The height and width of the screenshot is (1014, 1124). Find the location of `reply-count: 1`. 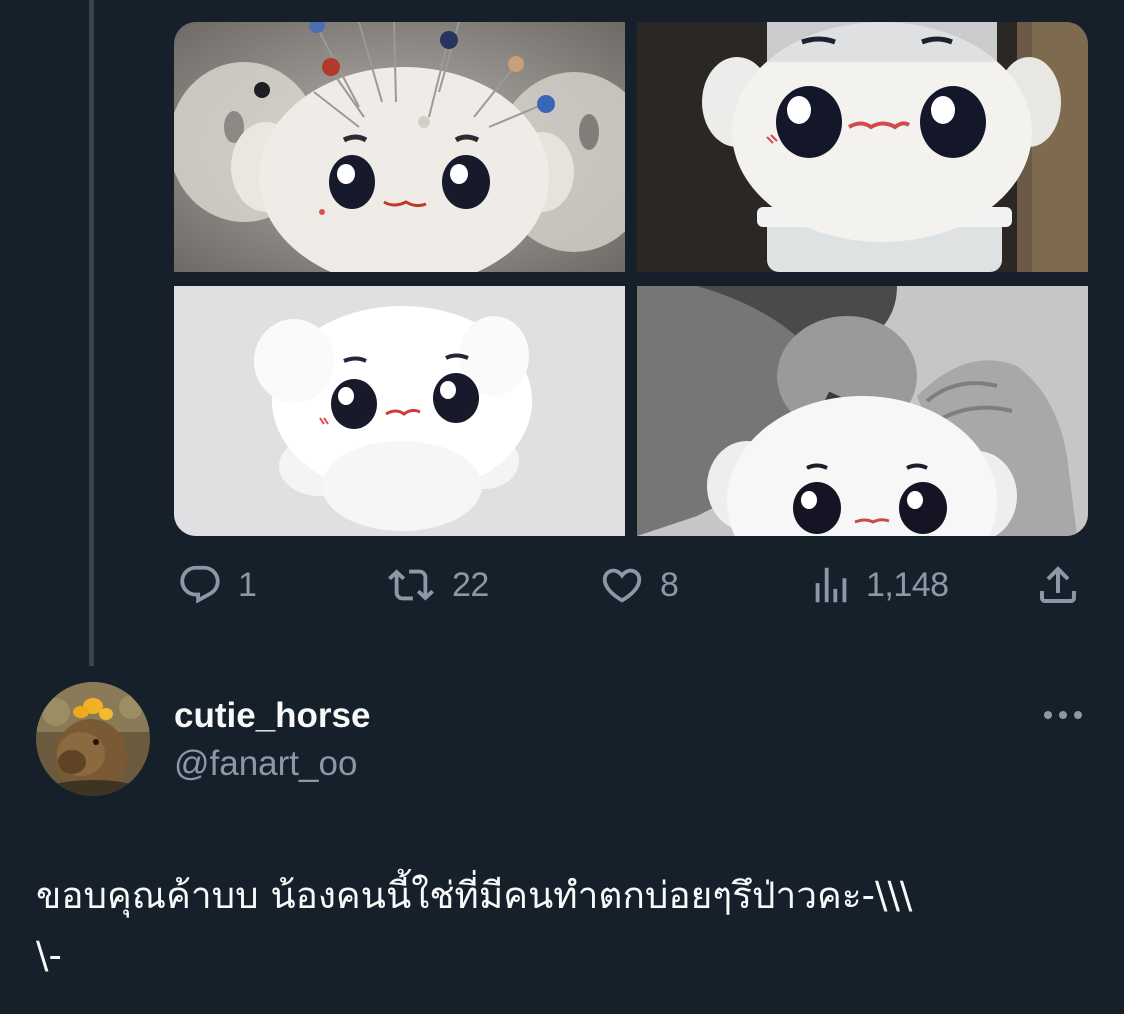

reply-count: 1 is located at coordinates (247, 584).